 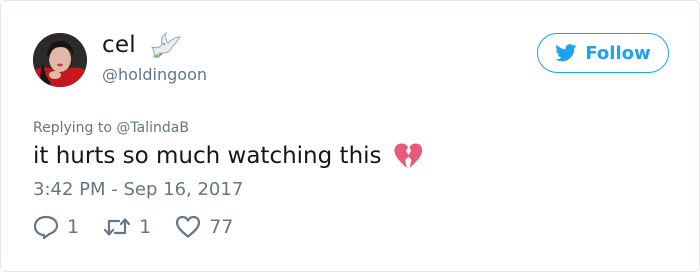 What do you see at coordinates (204, 227) in the screenshot?
I see `like-action: 77` at bounding box center [204, 227].